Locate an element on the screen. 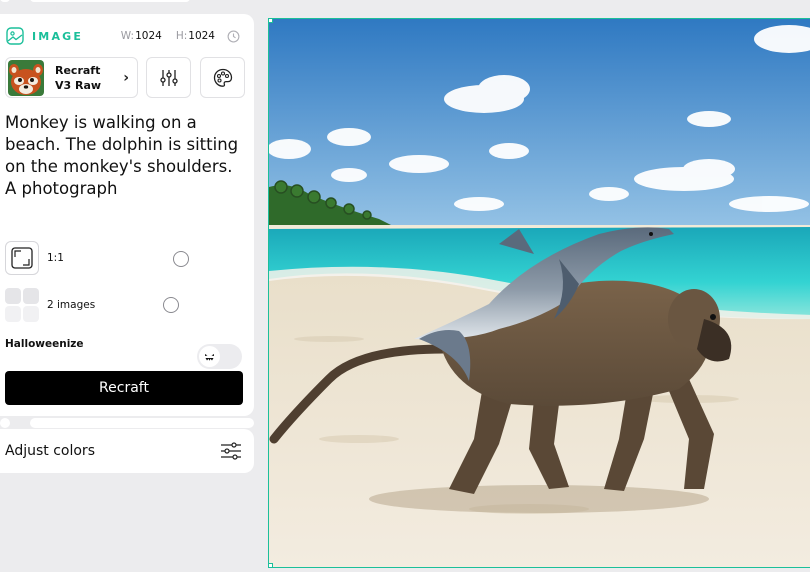 This screenshot has height=572, width=810. model-name-line1: Recraft is located at coordinates (78, 70).